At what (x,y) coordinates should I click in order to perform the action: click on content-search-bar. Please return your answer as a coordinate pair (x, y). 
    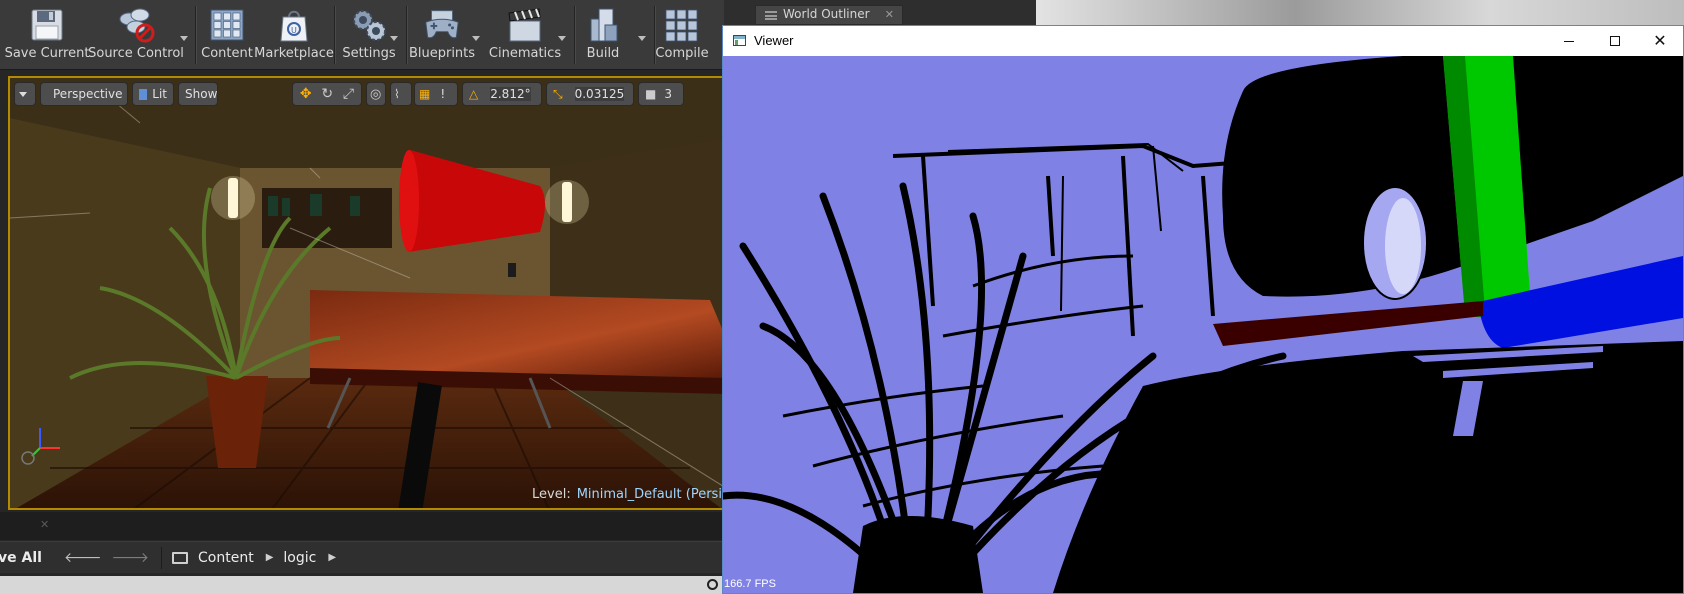
    Looking at the image, I should click on (362, 585).